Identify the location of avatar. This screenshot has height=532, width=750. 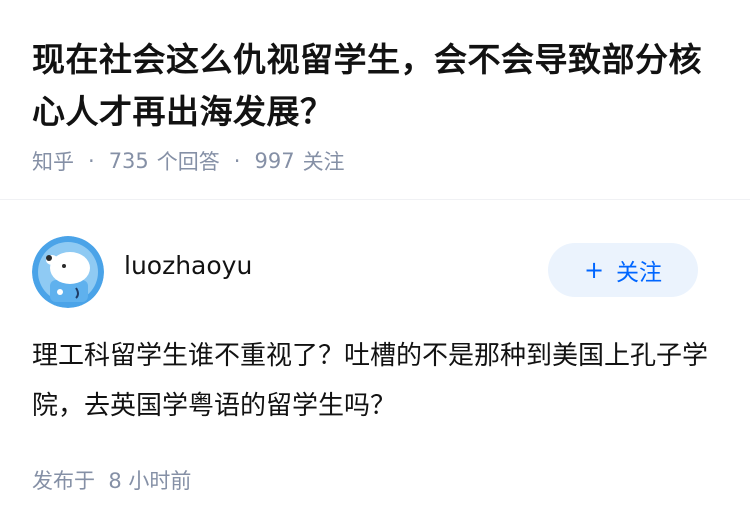
(68, 272).